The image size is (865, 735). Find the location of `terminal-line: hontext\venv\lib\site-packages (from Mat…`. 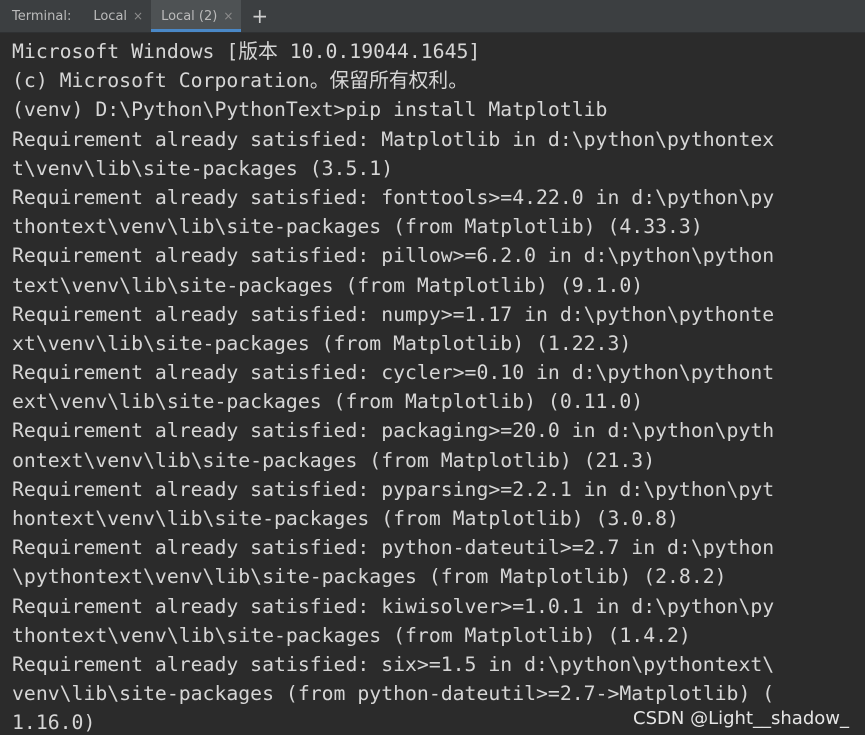

terminal-line: hontext\venv\lib\site-packages (from Mat… is located at coordinates (345, 518).